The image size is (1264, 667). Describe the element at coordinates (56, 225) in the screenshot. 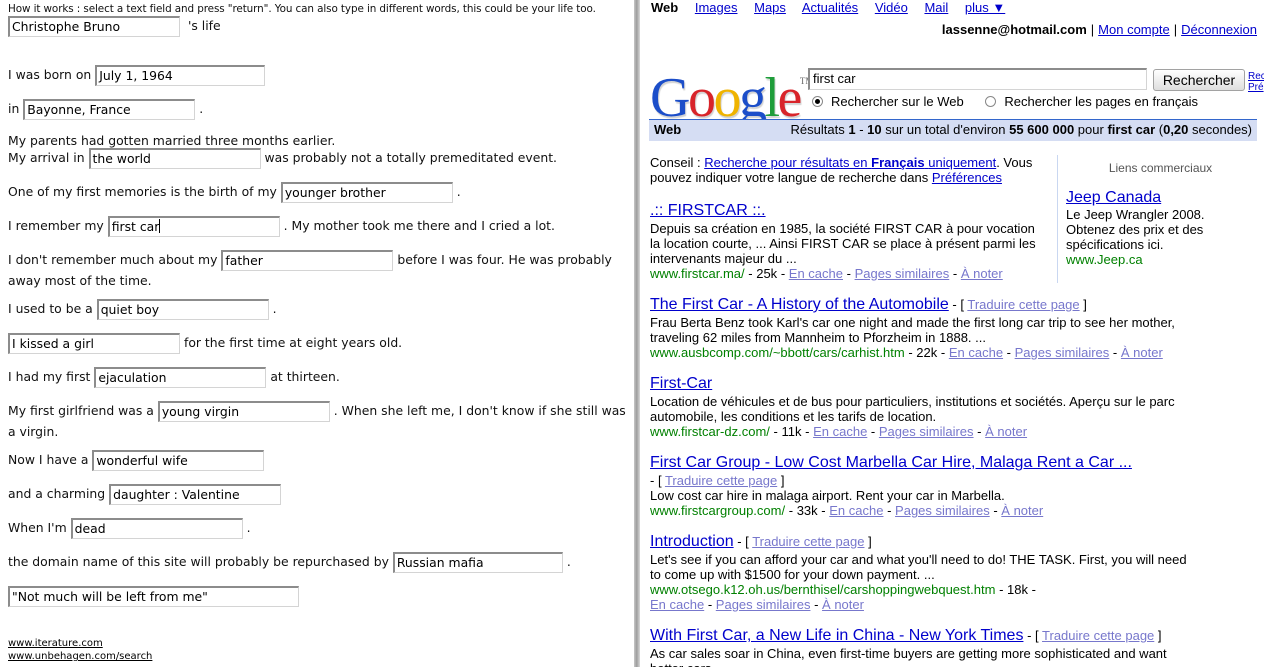

I see `remember-label: I remember my` at that location.